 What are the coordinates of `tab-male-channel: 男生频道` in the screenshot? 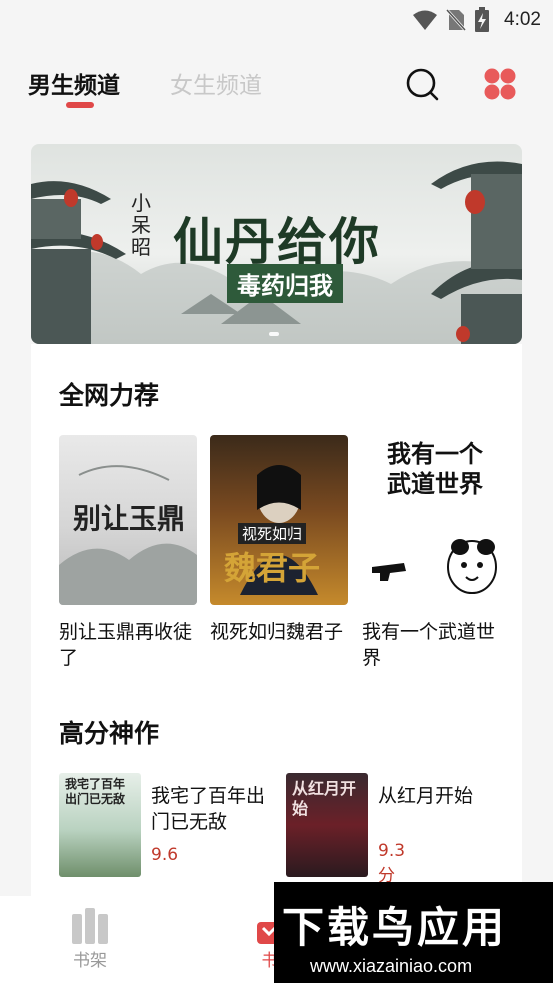 It's located at (74, 83).